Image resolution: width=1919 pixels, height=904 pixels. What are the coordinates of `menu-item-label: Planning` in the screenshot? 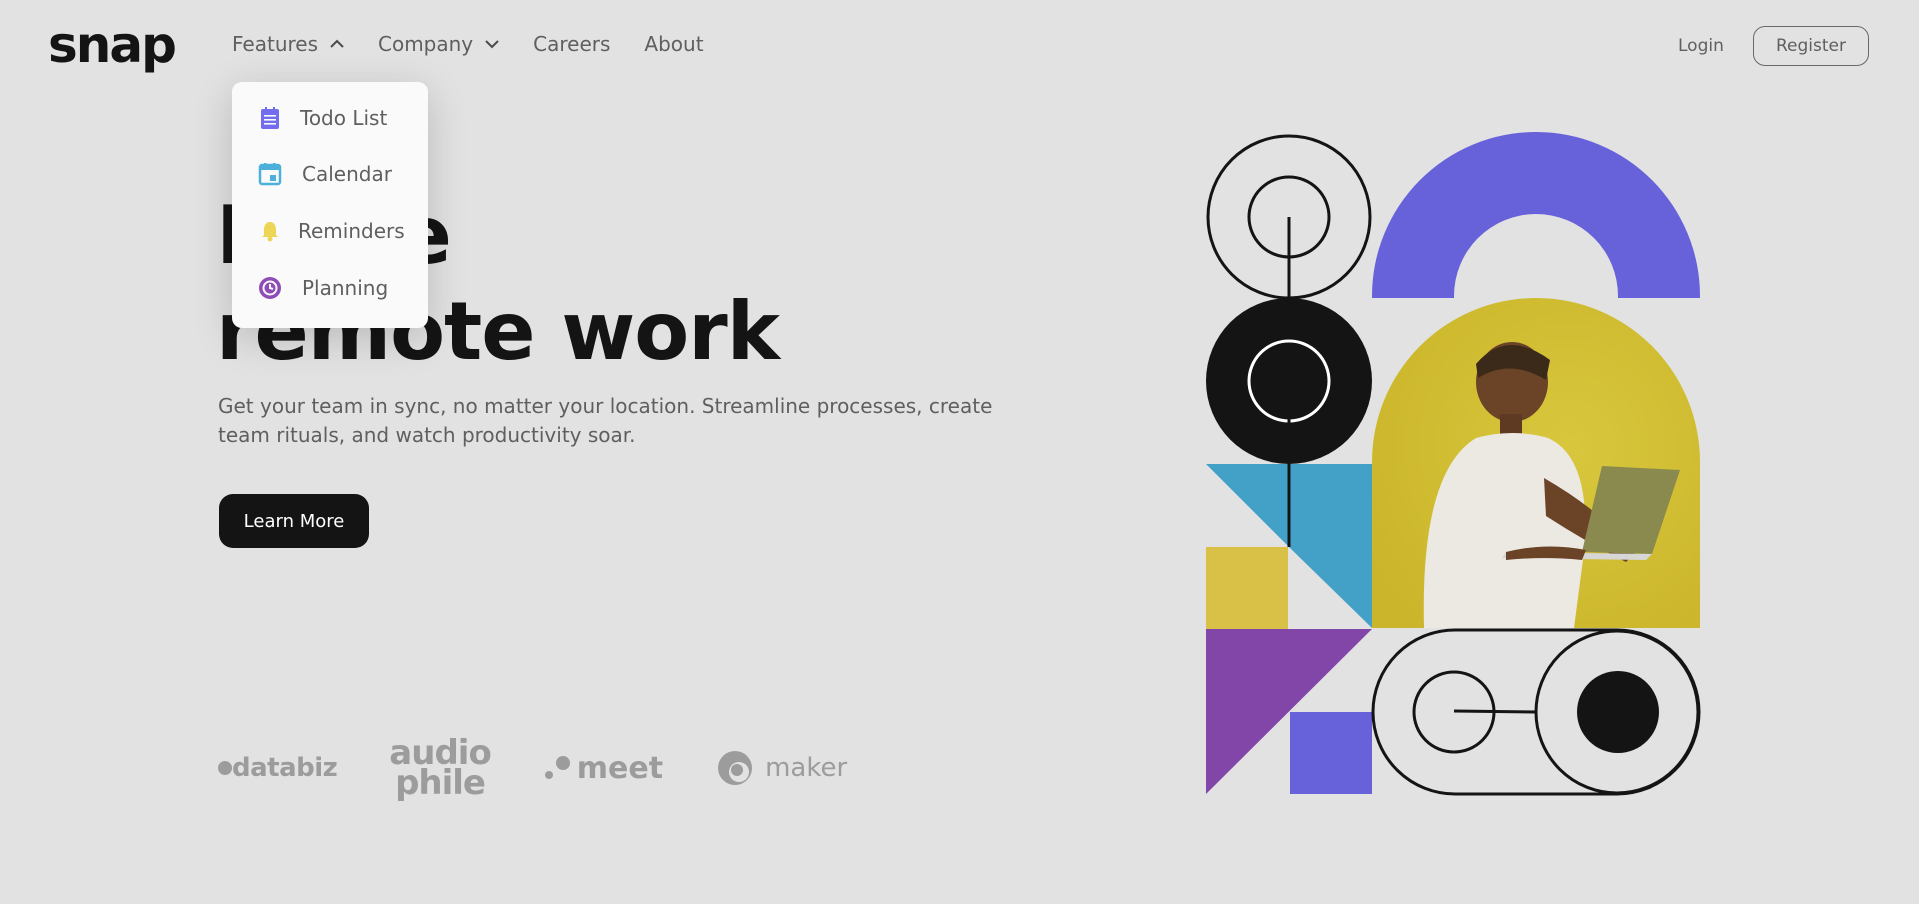 It's located at (345, 288).